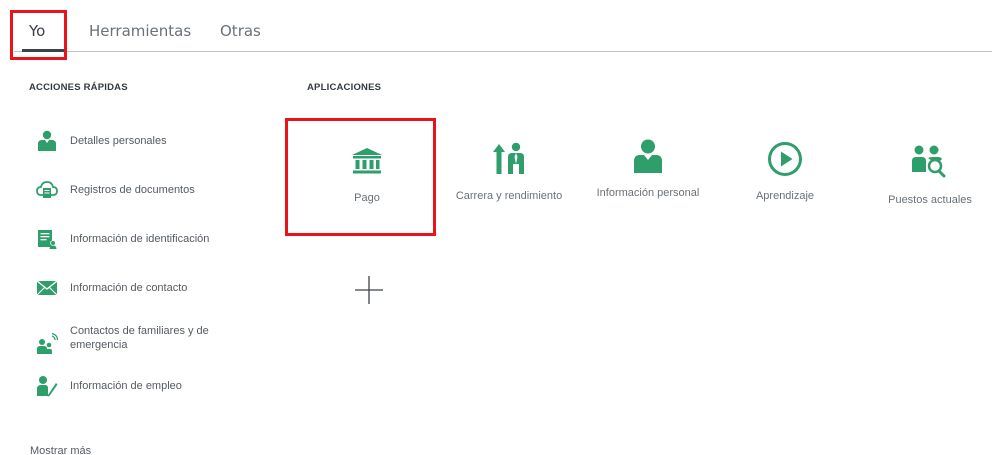  I want to click on quick-action-label: Información de contacto, so click(129, 288).